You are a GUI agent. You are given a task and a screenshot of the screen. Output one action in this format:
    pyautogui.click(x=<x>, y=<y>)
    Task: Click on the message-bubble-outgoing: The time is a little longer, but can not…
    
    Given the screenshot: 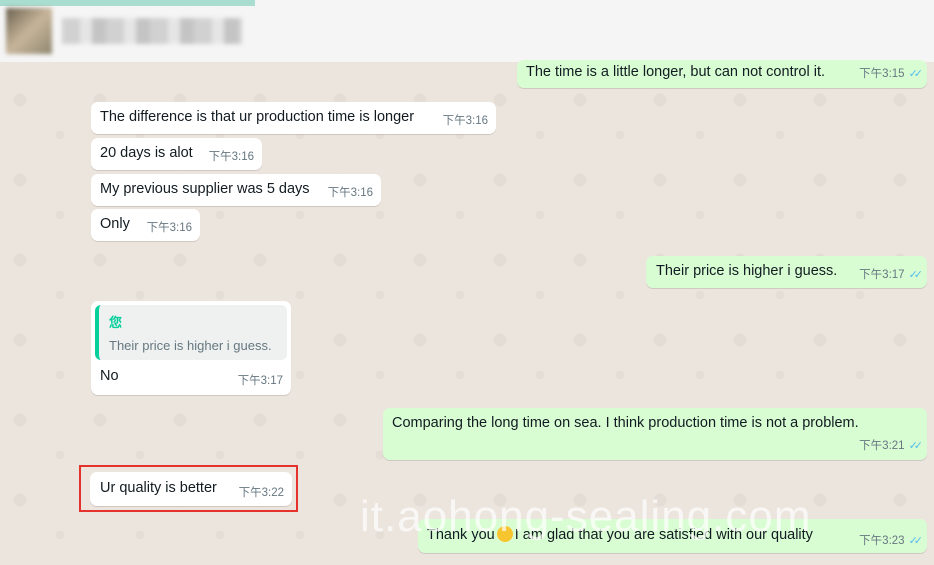 What is the action you would take?
    pyautogui.click(x=722, y=74)
    